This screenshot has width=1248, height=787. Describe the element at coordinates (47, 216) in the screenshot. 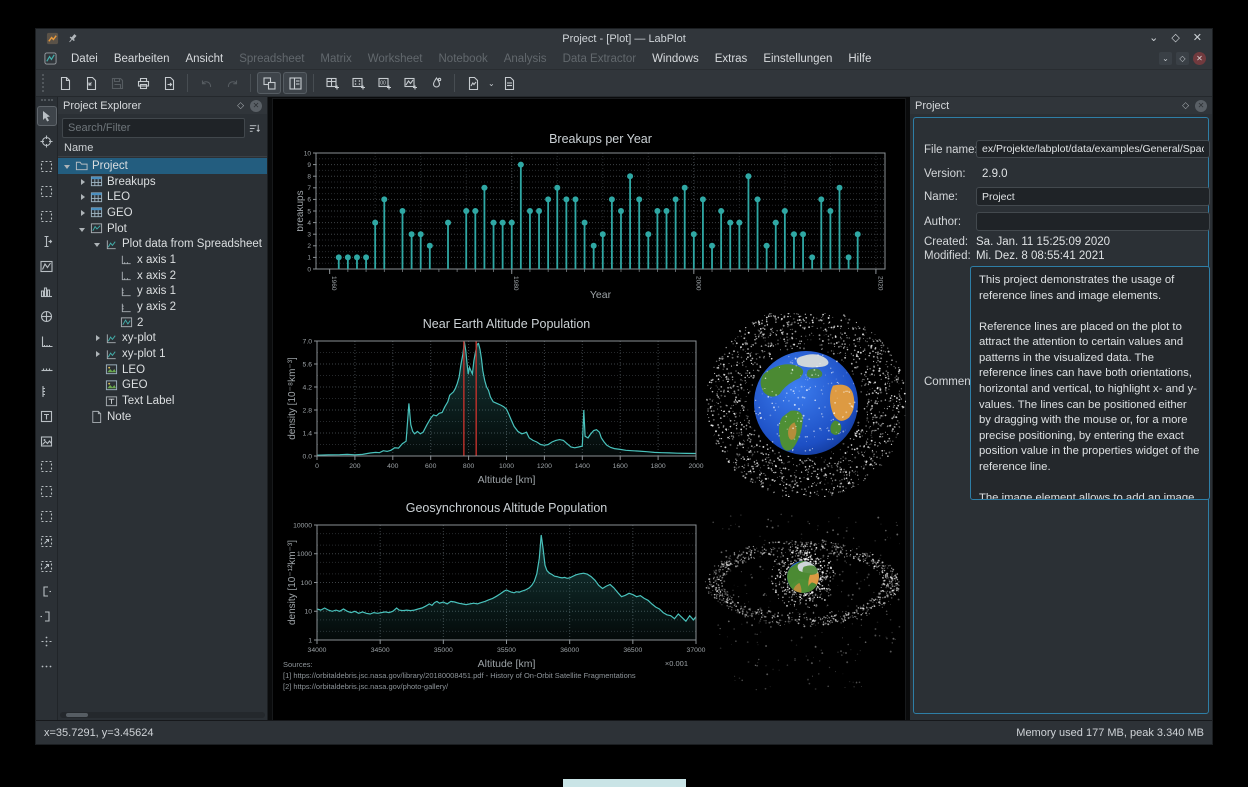

I see `select-y-region-tool-button` at that location.